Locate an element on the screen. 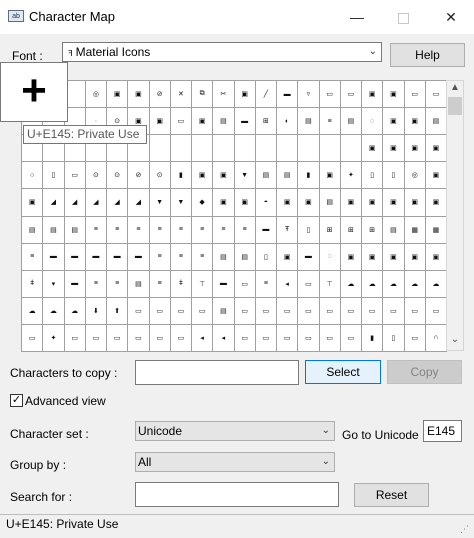 The height and width of the screenshot is (538, 474). character-cell: ◐ is located at coordinates (288, 122).